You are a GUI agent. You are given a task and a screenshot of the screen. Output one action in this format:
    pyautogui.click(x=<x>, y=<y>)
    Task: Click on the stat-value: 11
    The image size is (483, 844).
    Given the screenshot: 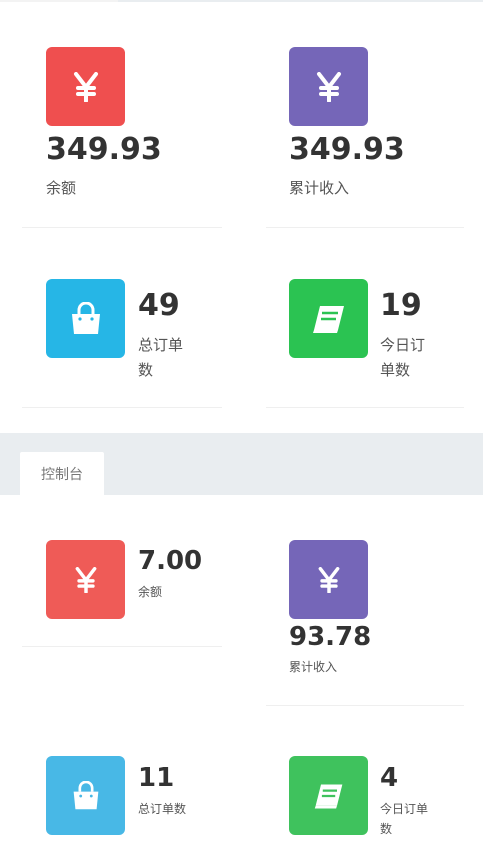 What is the action you would take?
    pyautogui.click(x=156, y=778)
    